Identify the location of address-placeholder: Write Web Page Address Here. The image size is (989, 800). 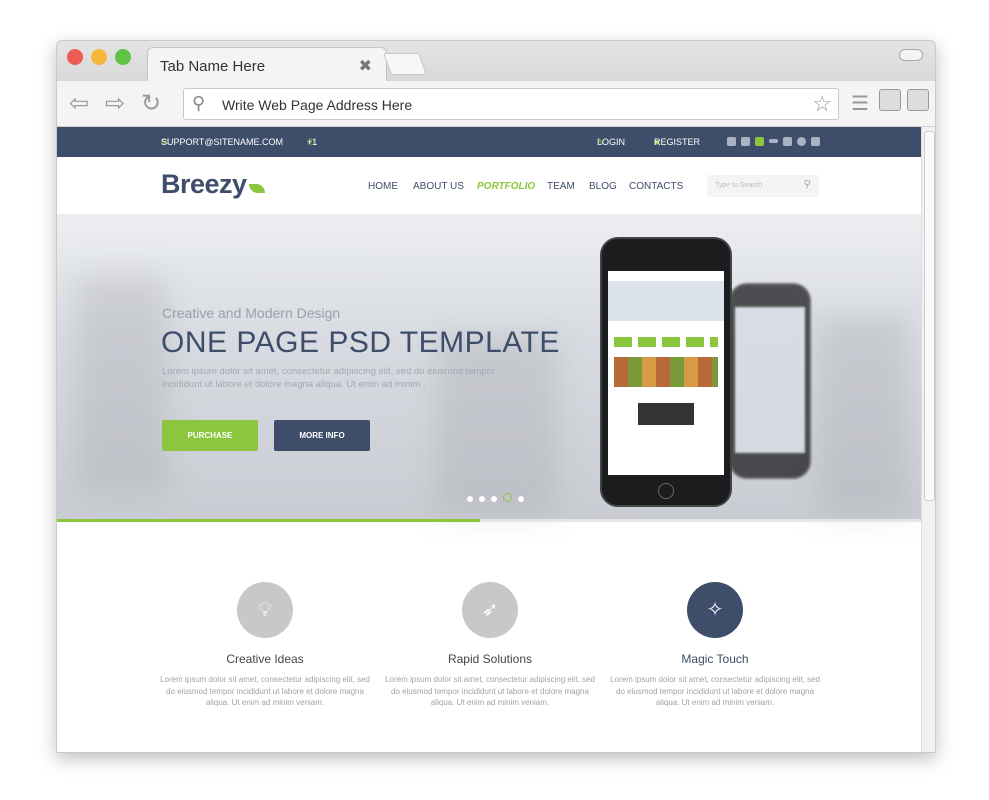
(317, 105).